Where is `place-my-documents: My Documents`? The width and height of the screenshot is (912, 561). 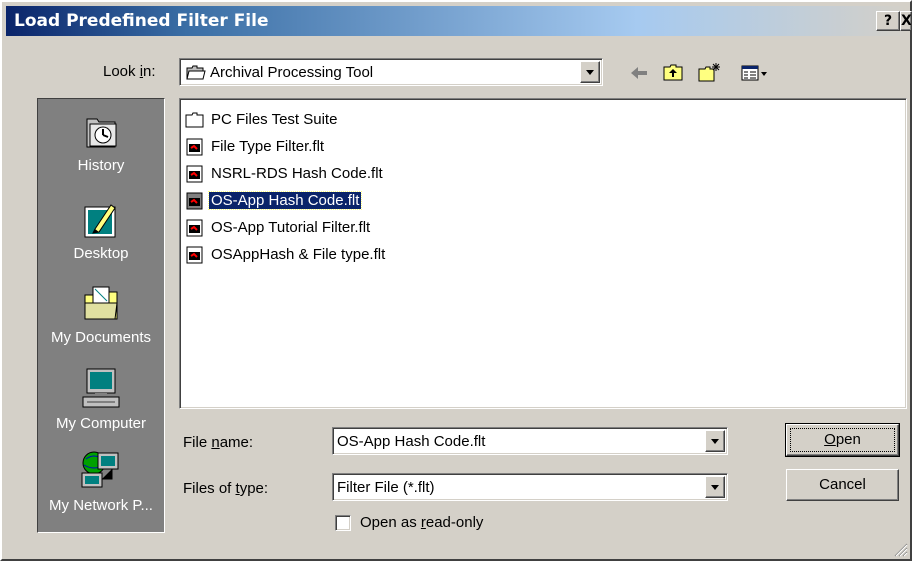 place-my-documents: My Documents is located at coordinates (101, 314).